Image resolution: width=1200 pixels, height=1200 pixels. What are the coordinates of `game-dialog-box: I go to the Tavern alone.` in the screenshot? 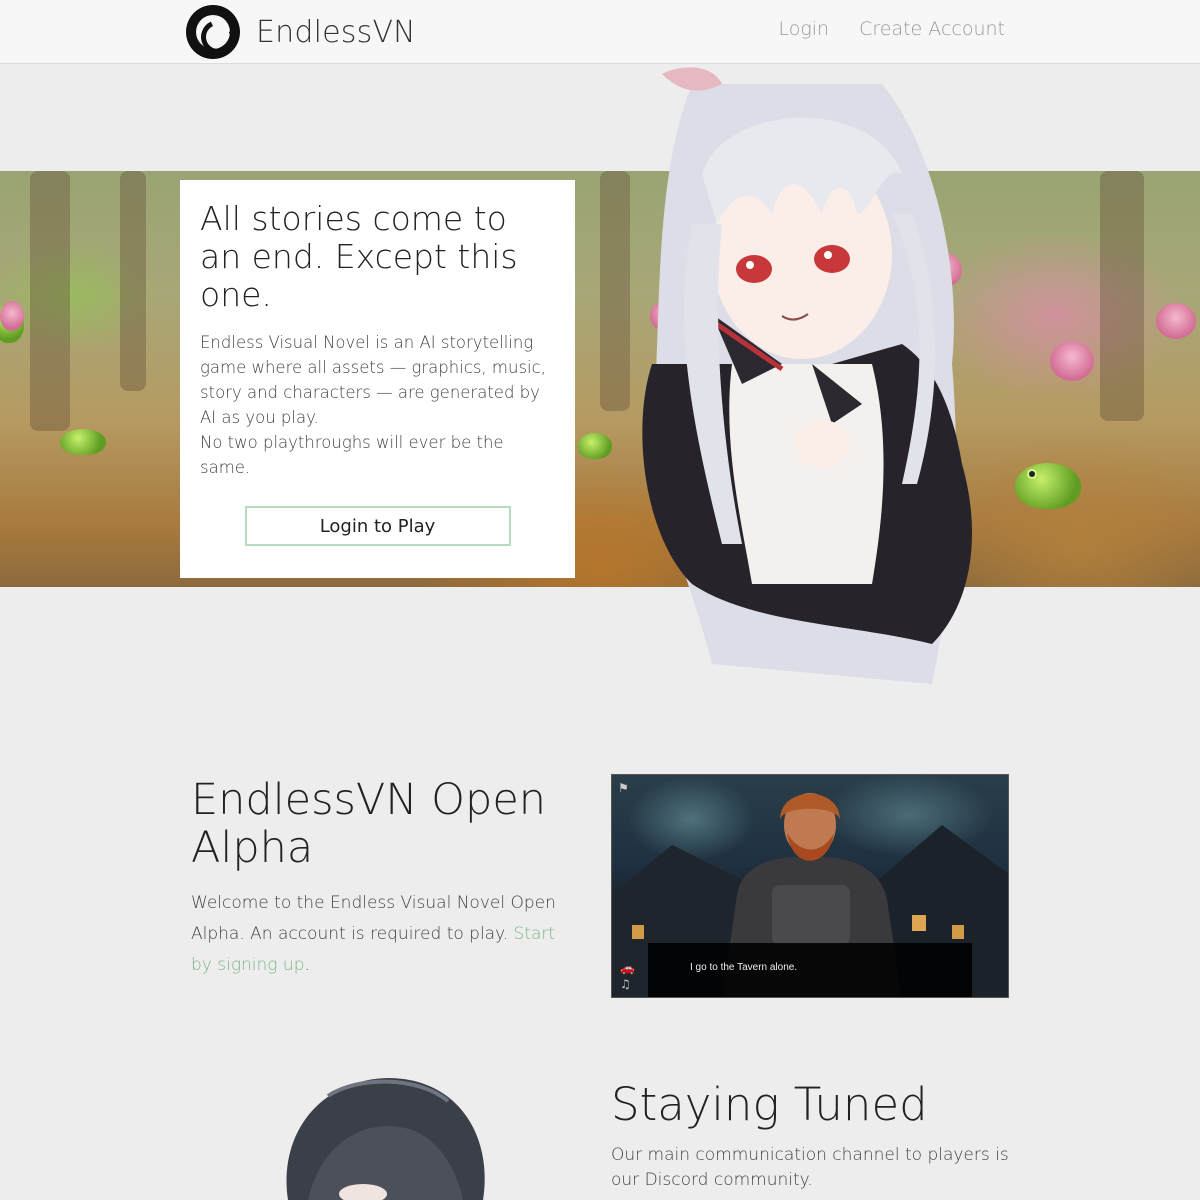 It's located at (810, 970).